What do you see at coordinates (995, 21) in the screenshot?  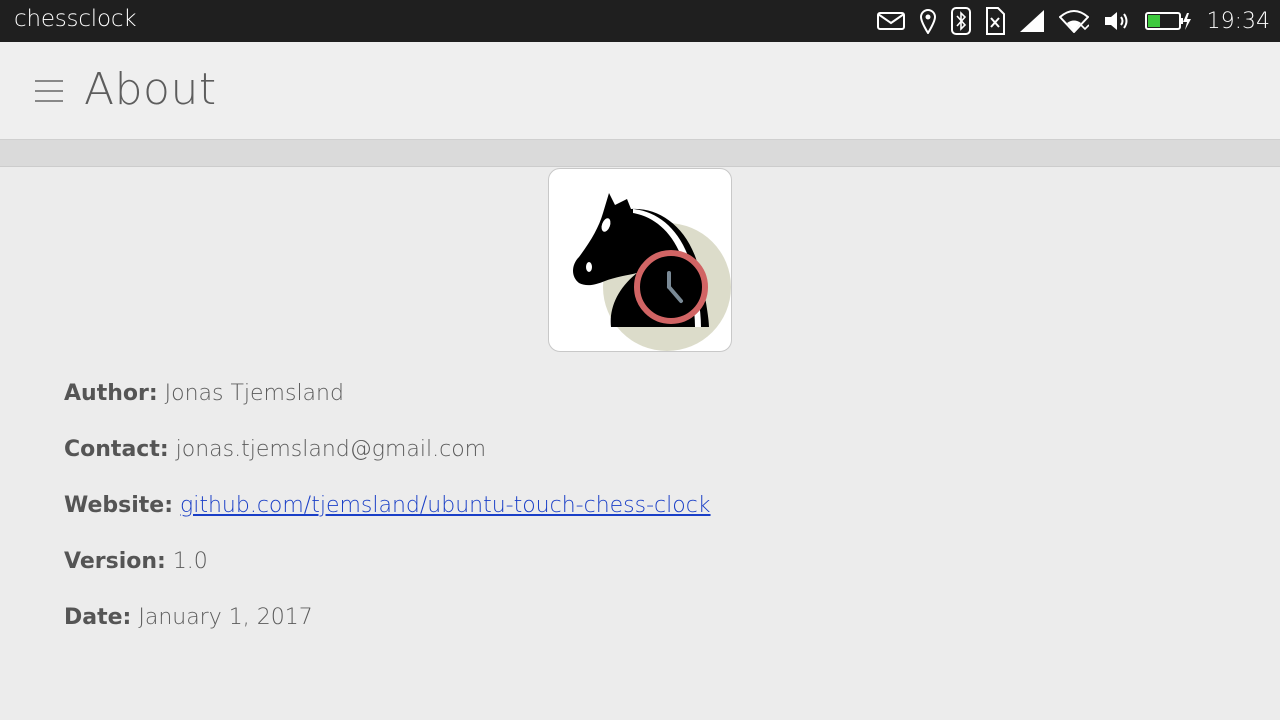 I see `sim-card-icon` at bounding box center [995, 21].